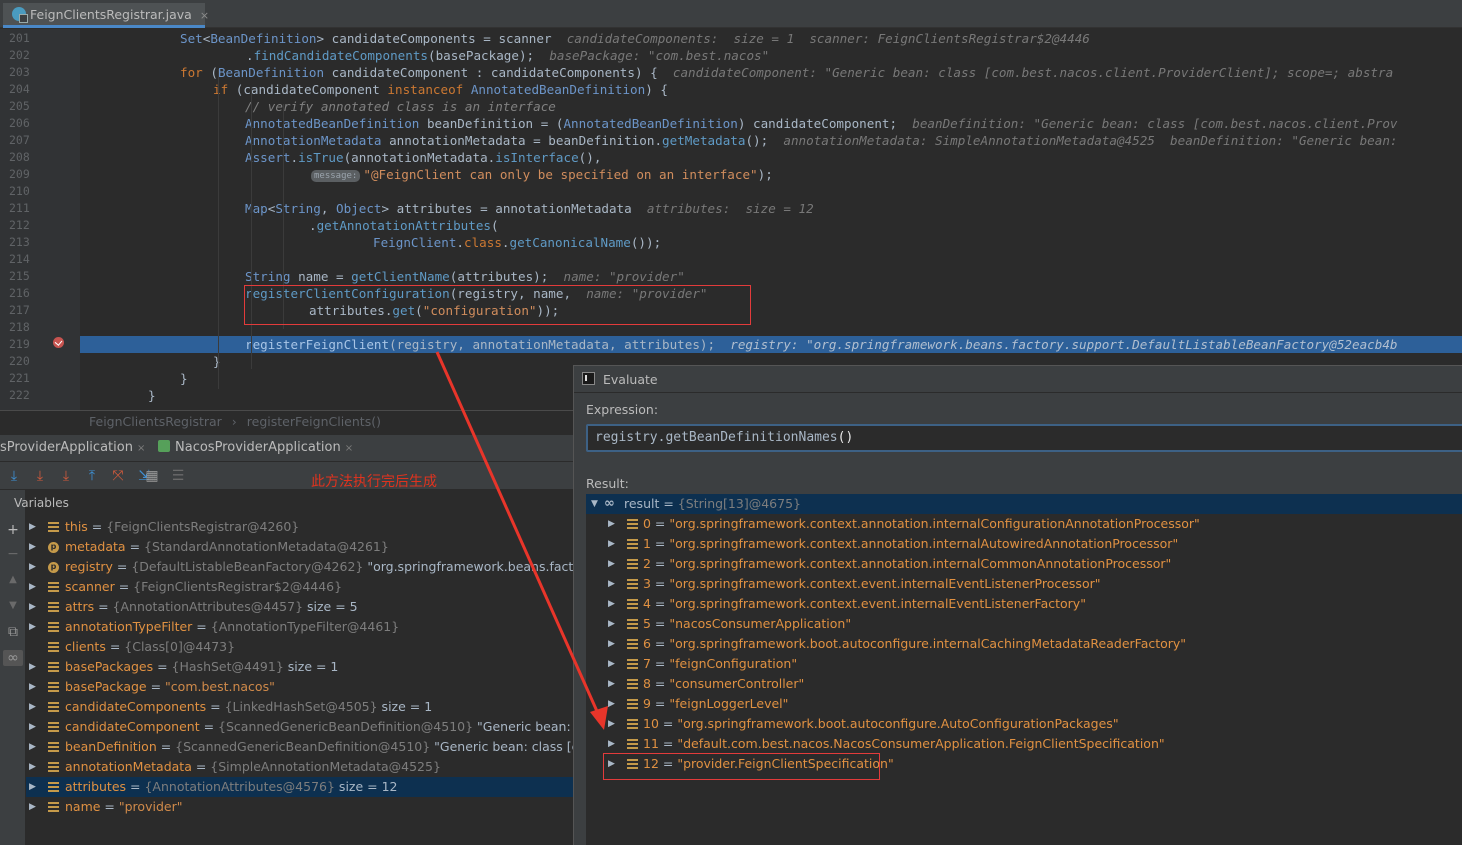 This screenshot has height=845, width=1462. Describe the element at coordinates (1024, 664) in the screenshot. I see `result-item-row: ▶ 7 = "feignConfiguration"` at that location.